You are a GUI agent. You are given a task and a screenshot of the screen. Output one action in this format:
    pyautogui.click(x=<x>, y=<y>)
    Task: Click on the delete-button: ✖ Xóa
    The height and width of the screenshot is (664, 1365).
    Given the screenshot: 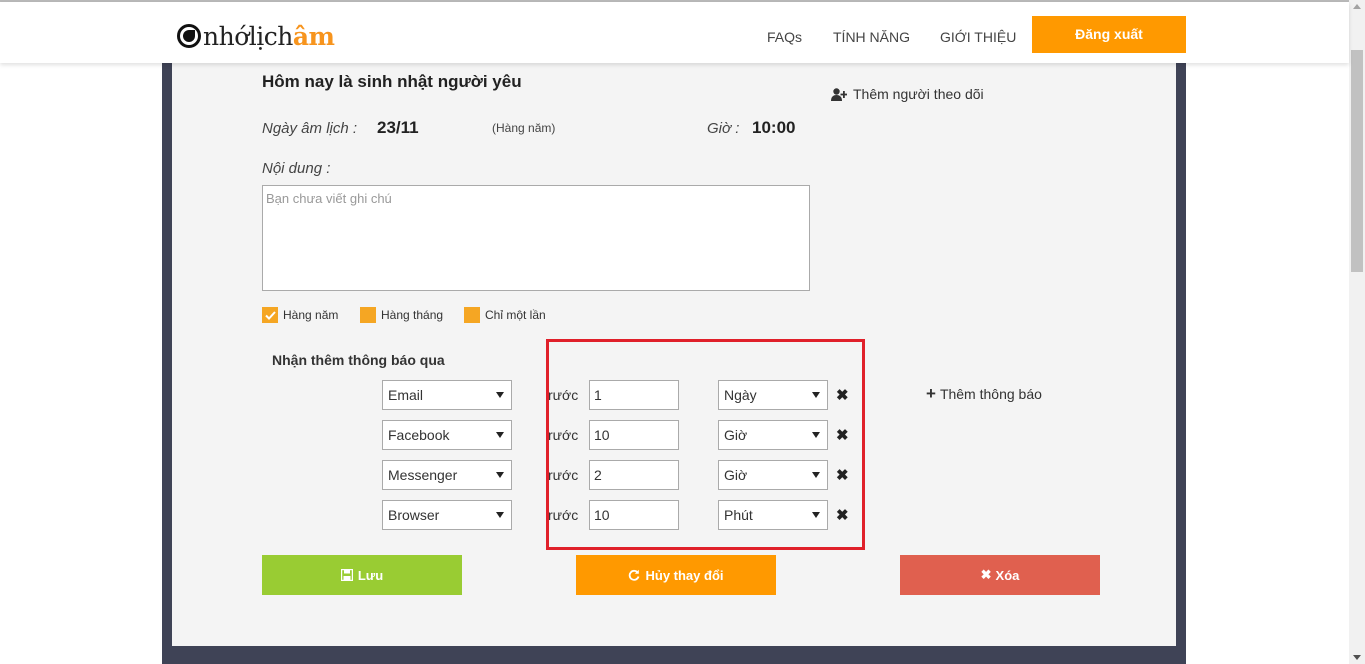 What is the action you would take?
    pyautogui.click(x=1000, y=575)
    